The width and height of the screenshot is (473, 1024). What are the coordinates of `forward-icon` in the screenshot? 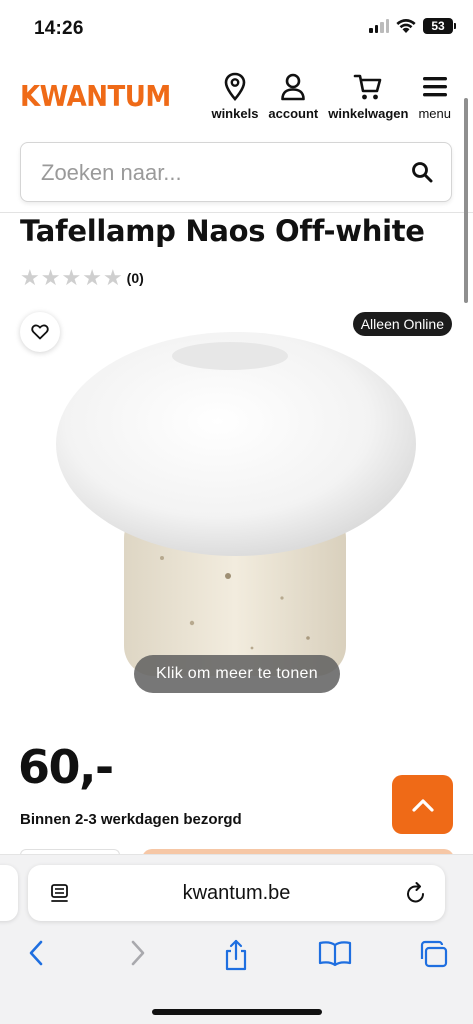 It's located at (138, 953).